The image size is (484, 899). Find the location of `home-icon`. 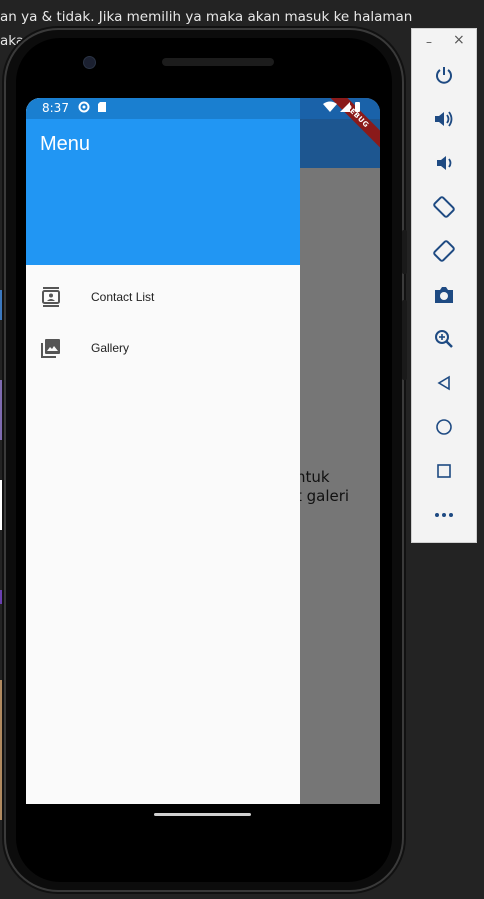

home-icon is located at coordinates (444, 427).